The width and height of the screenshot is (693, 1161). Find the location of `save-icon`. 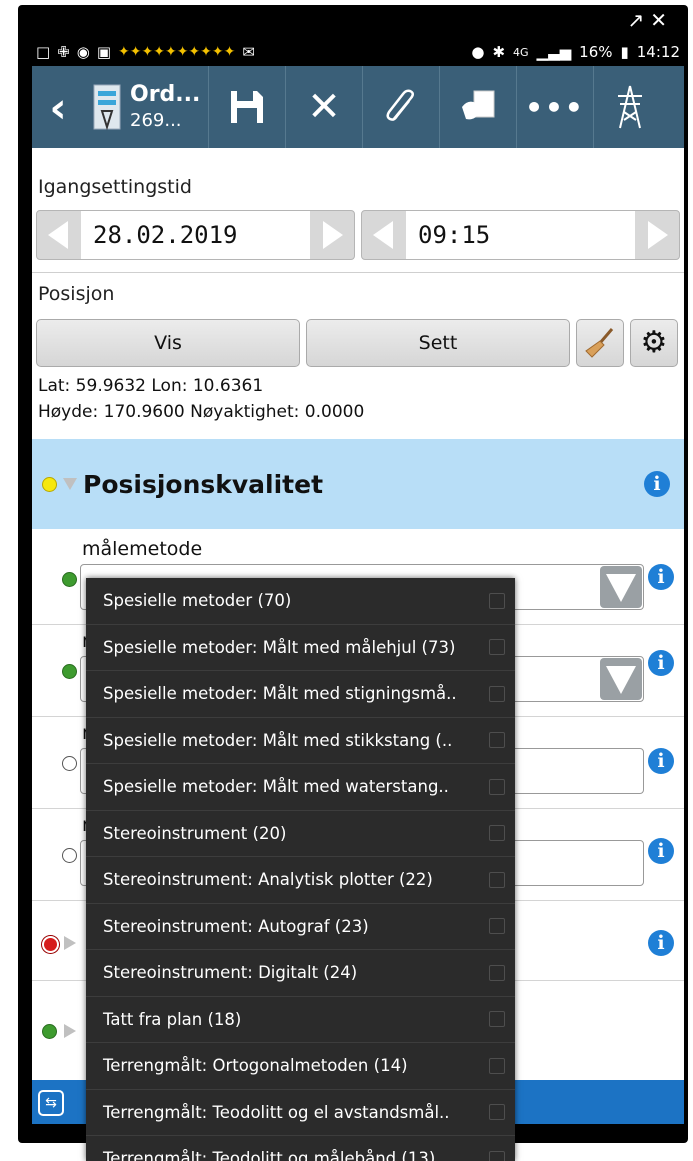

save-icon is located at coordinates (247, 107).